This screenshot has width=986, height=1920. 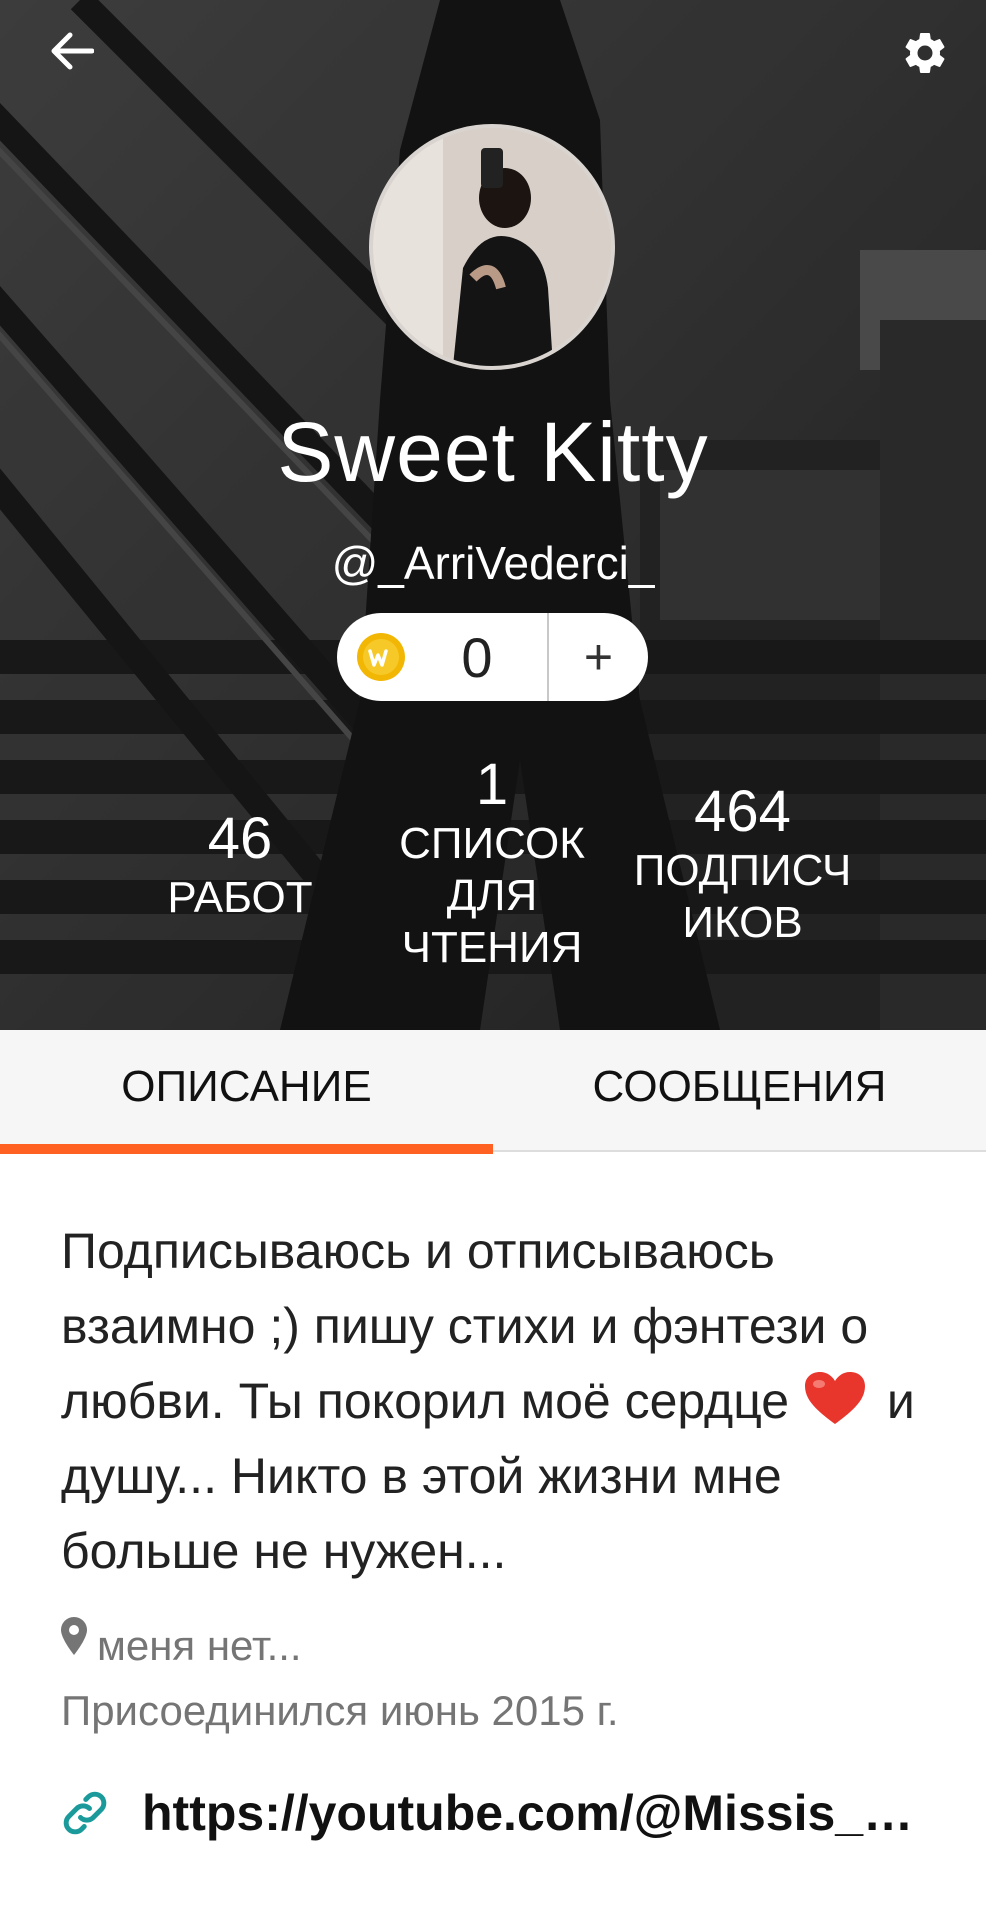 What do you see at coordinates (340, 1710) in the screenshot?
I see `joined-date: Присоединился июнь 2015 г.` at bounding box center [340, 1710].